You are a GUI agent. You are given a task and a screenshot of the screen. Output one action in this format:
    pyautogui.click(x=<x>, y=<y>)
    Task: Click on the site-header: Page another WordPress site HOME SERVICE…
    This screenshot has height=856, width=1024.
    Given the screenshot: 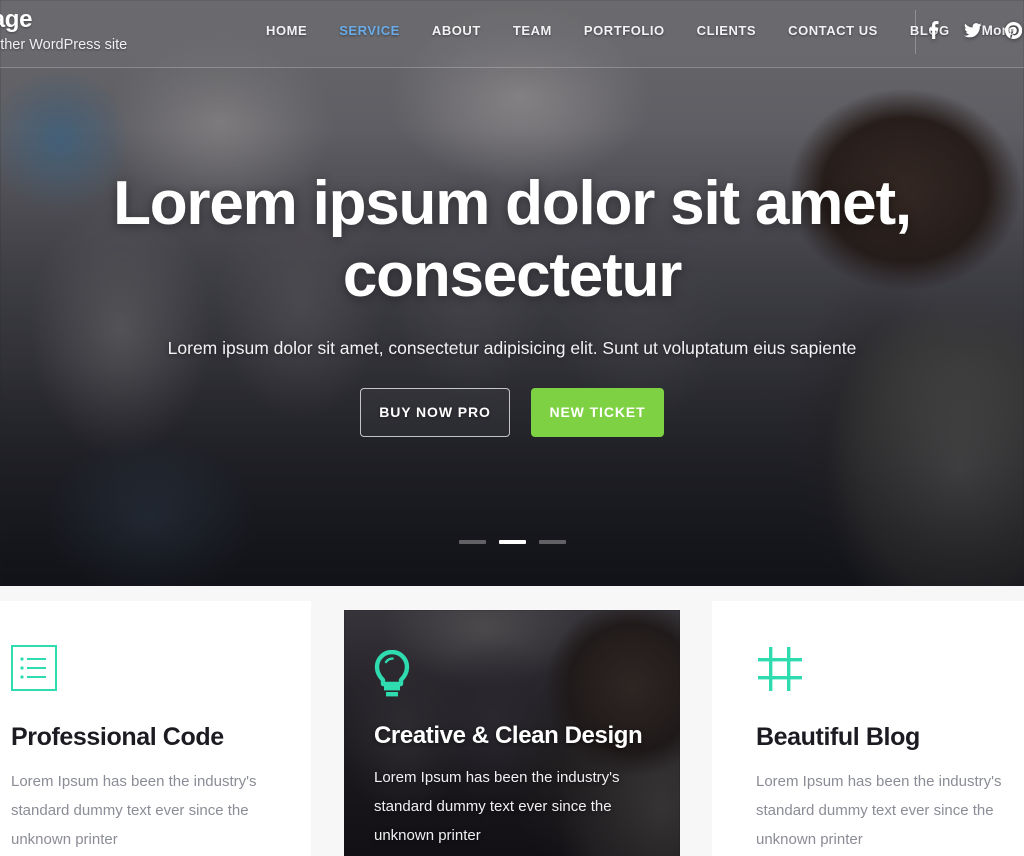 What is the action you would take?
    pyautogui.click(x=512, y=34)
    